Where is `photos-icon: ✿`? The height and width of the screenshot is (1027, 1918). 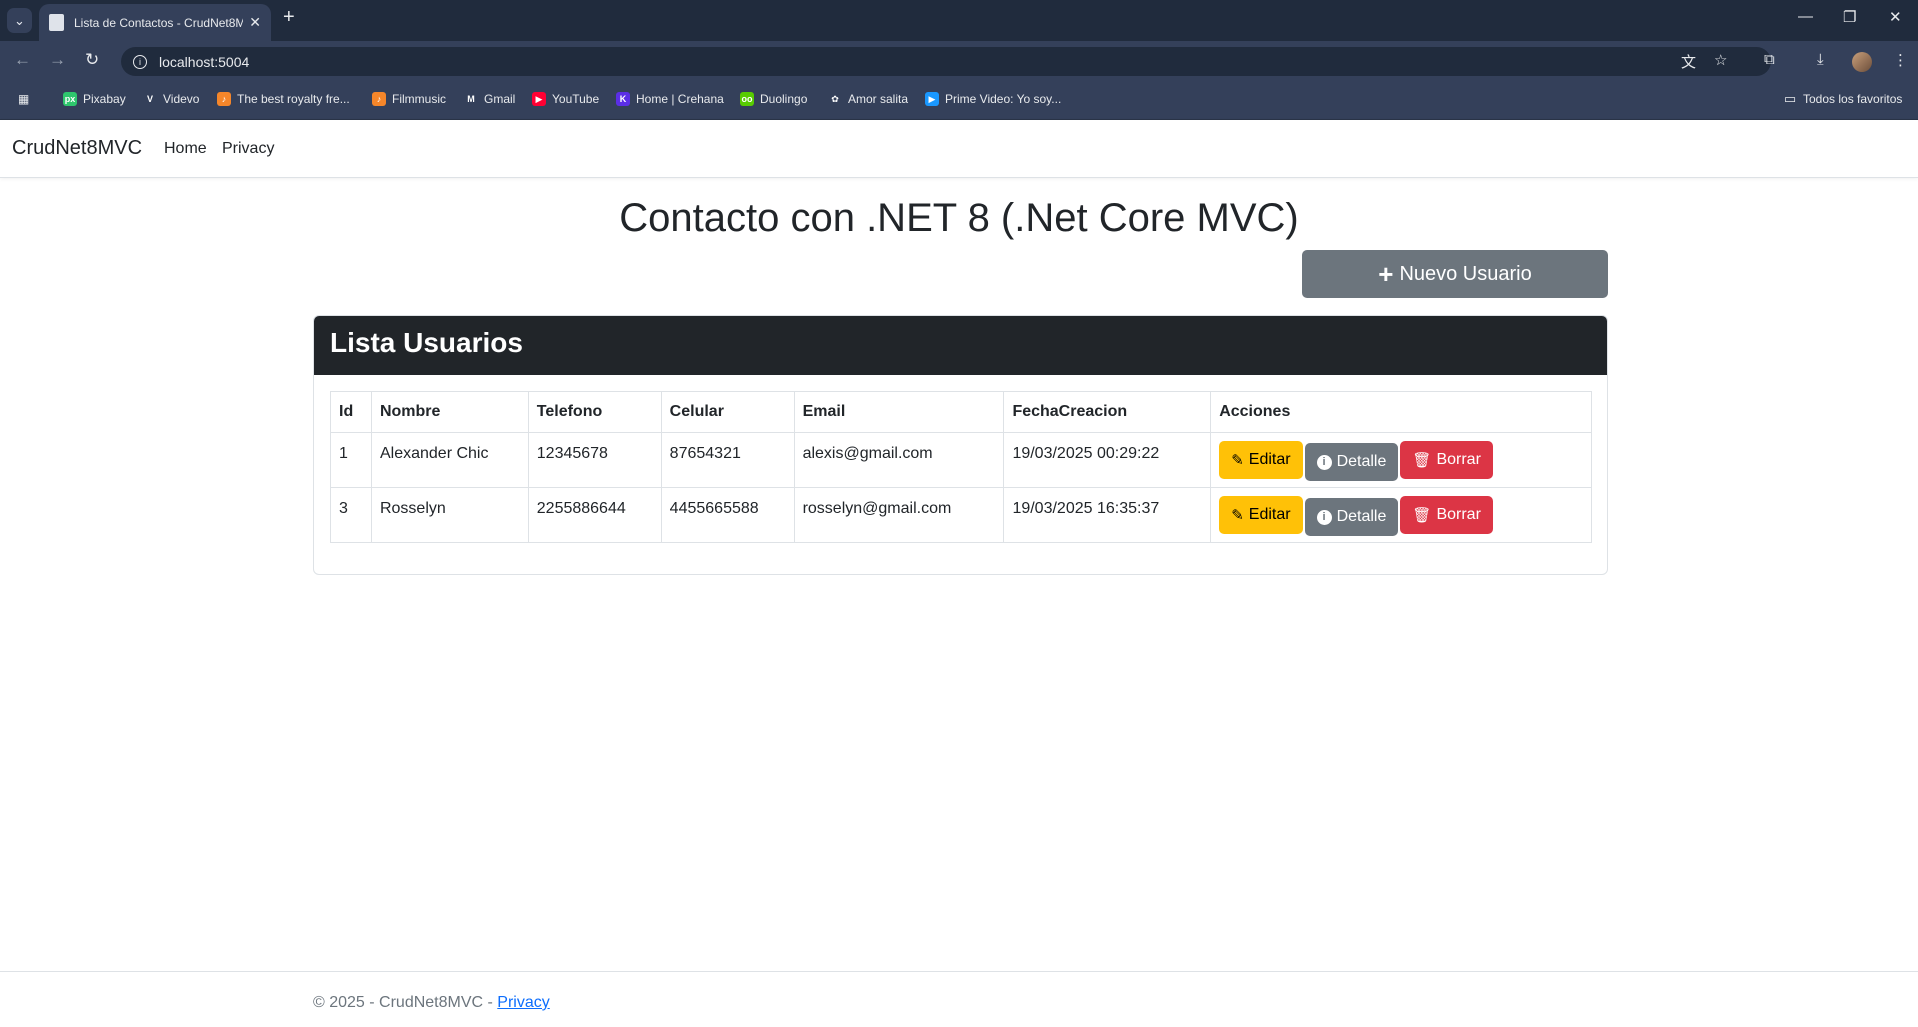 photos-icon: ✿ is located at coordinates (835, 99).